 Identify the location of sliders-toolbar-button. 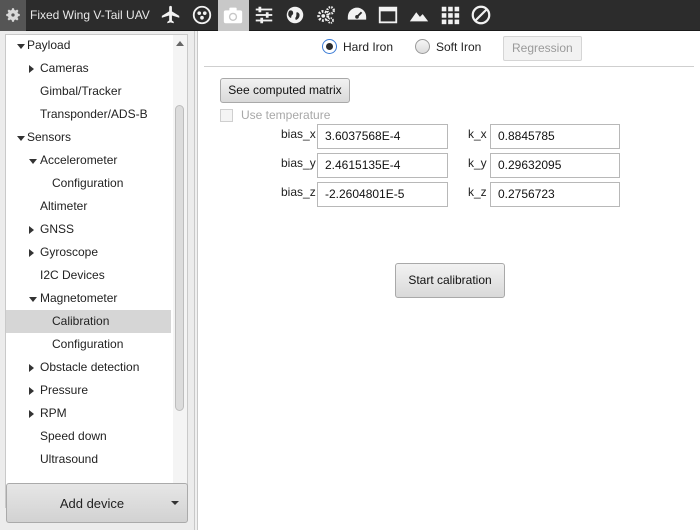
(264, 15).